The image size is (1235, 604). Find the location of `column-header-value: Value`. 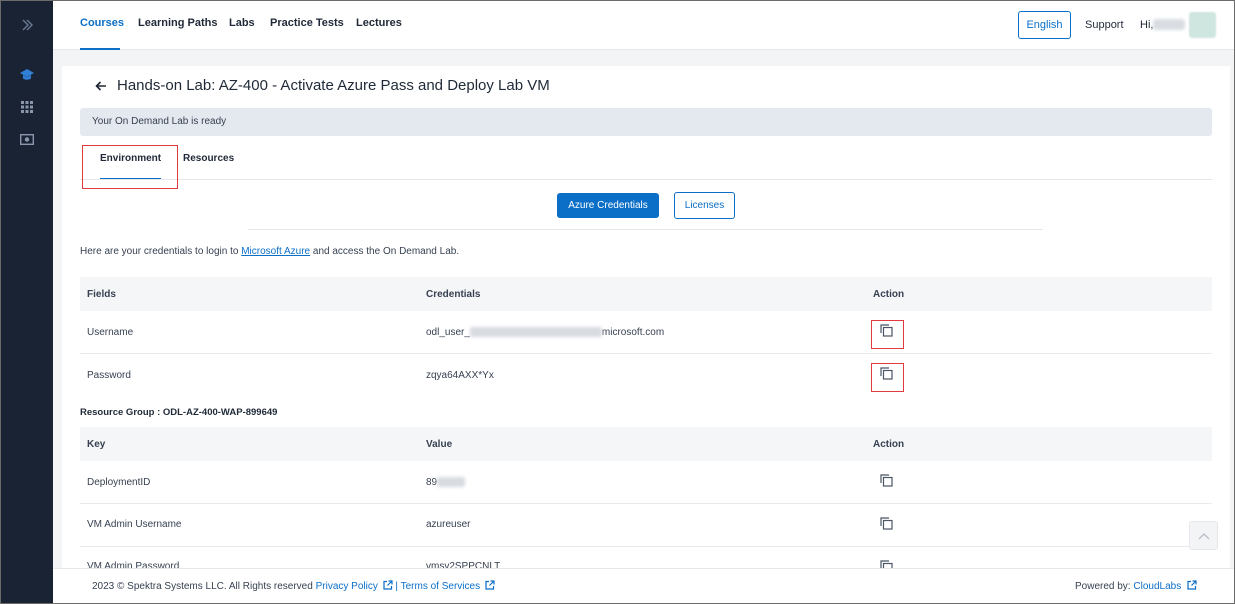

column-header-value: Value is located at coordinates (439, 444).